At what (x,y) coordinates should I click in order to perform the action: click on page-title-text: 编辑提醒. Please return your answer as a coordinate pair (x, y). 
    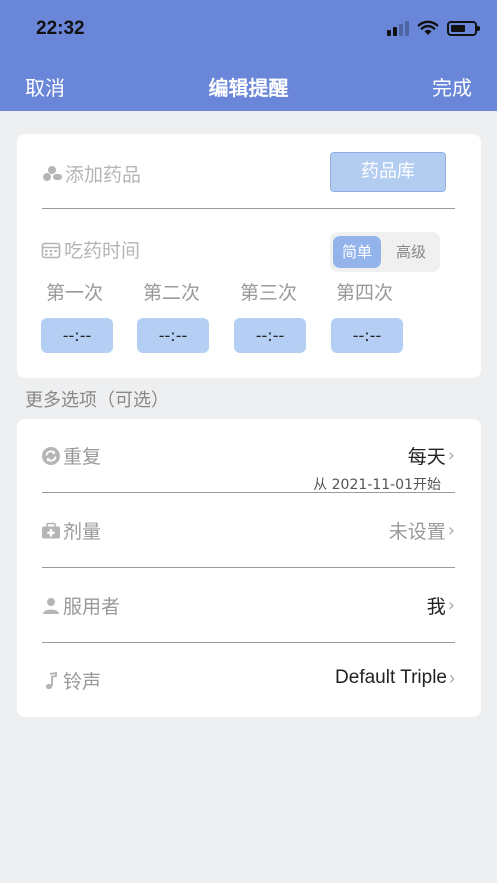
    Looking at the image, I should click on (248, 88).